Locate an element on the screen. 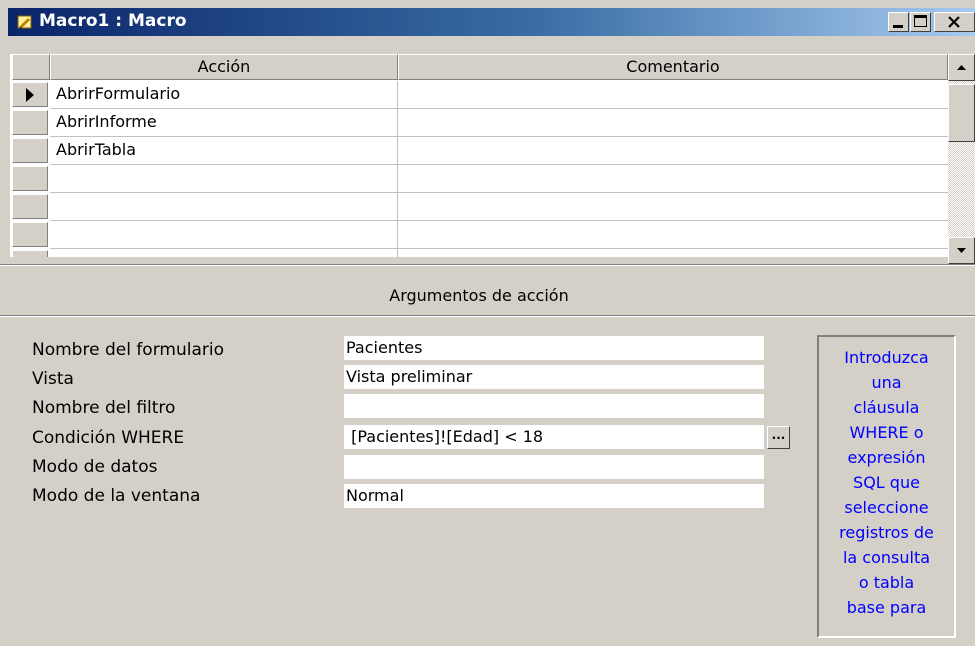 The width and height of the screenshot is (975, 646). help-line: WHERE o is located at coordinates (886, 432).